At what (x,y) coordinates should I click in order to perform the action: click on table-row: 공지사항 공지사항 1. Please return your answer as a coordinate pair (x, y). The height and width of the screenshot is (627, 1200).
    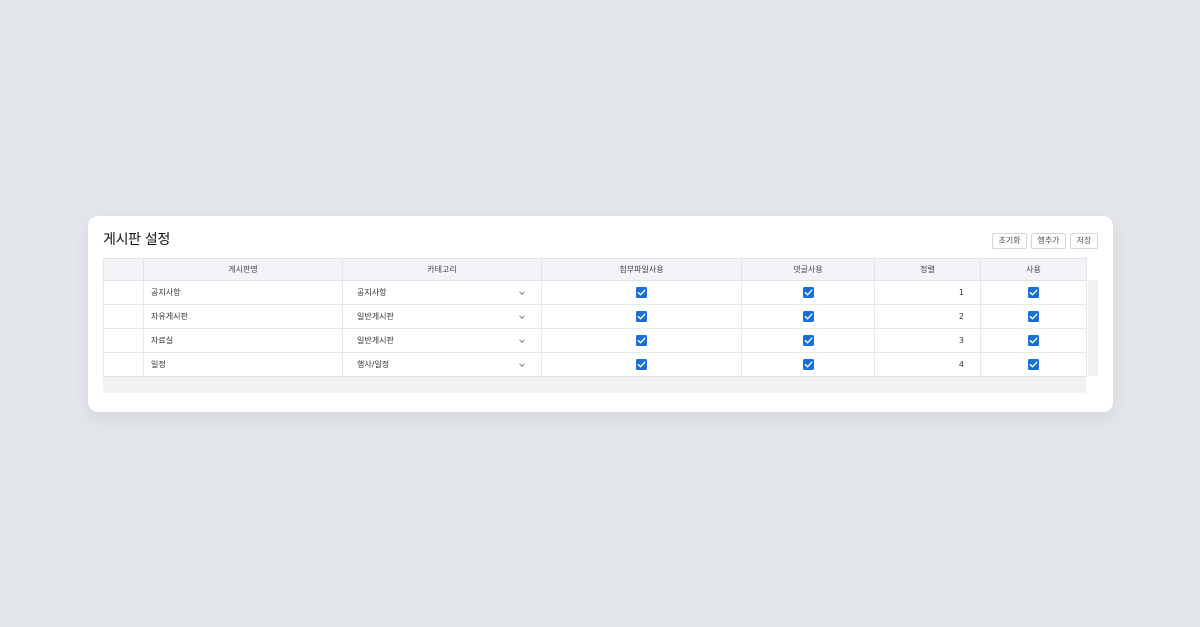
    Looking at the image, I should click on (595, 292).